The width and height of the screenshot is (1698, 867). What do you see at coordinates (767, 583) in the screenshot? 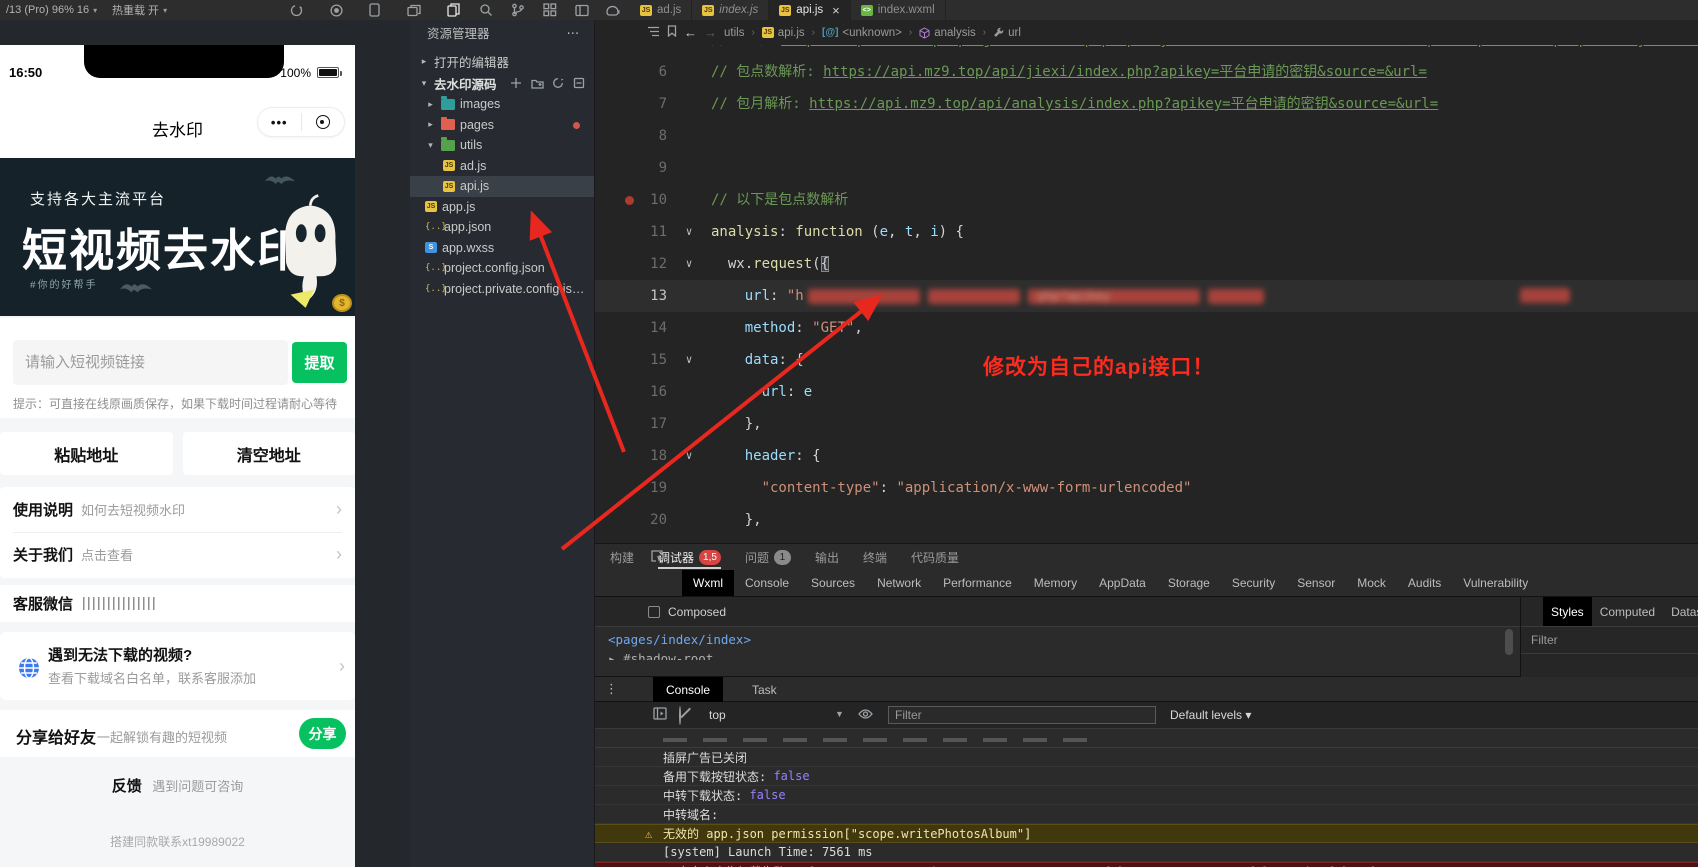
I see `devtools-tab-console: Console` at bounding box center [767, 583].